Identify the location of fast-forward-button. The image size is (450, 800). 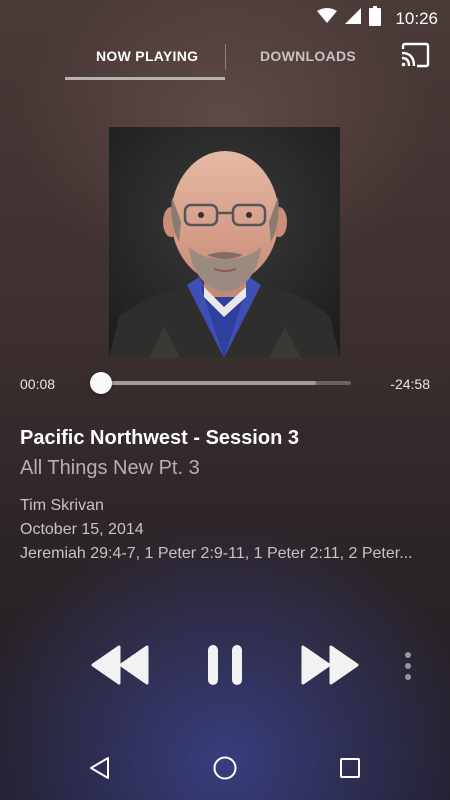
(330, 667).